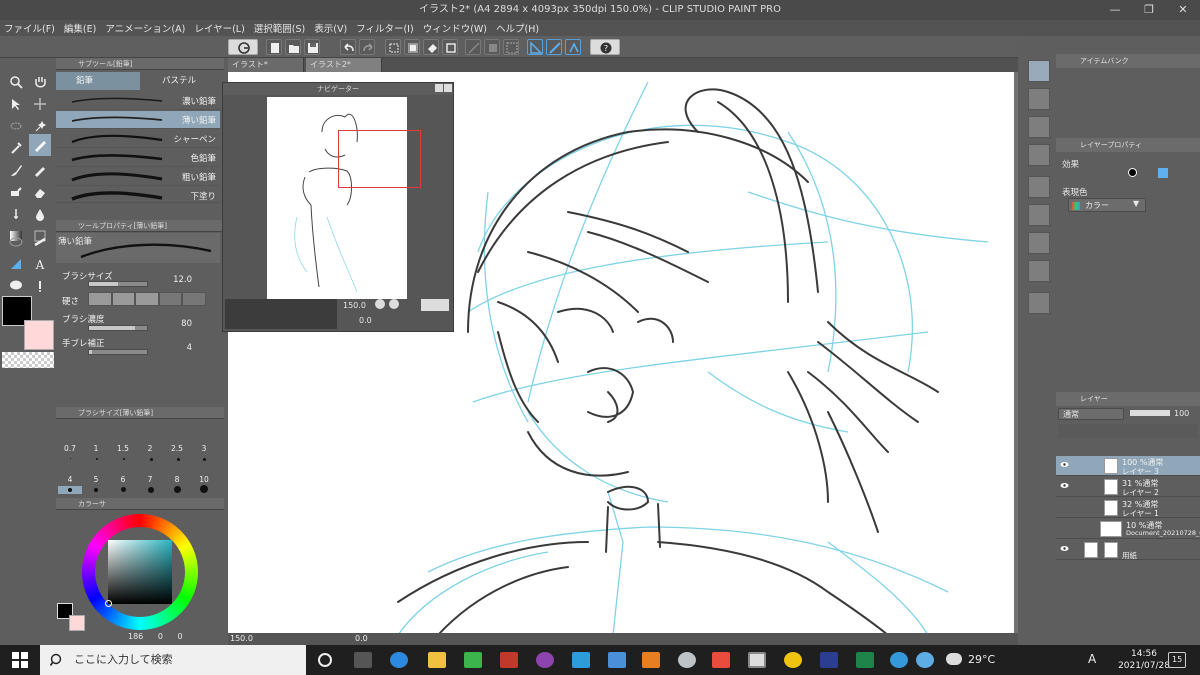 The image size is (1200, 675). I want to click on close-button: ✕, so click(1183, 10).